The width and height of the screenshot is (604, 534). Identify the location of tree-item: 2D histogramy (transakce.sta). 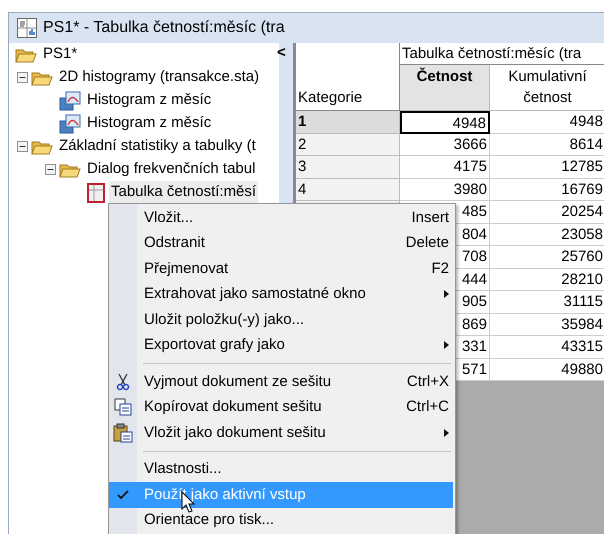
(159, 77).